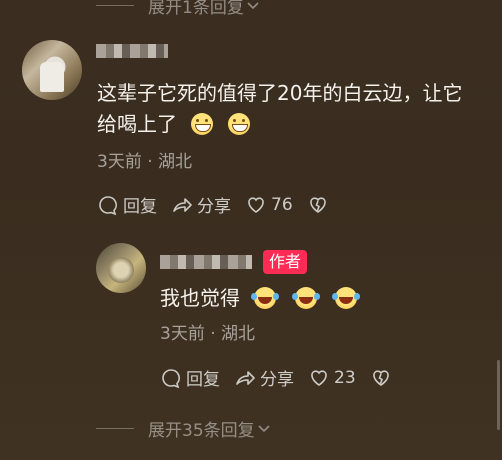  Describe the element at coordinates (285, 262) in the screenshot. I see `author-badge: 作者` at that location.